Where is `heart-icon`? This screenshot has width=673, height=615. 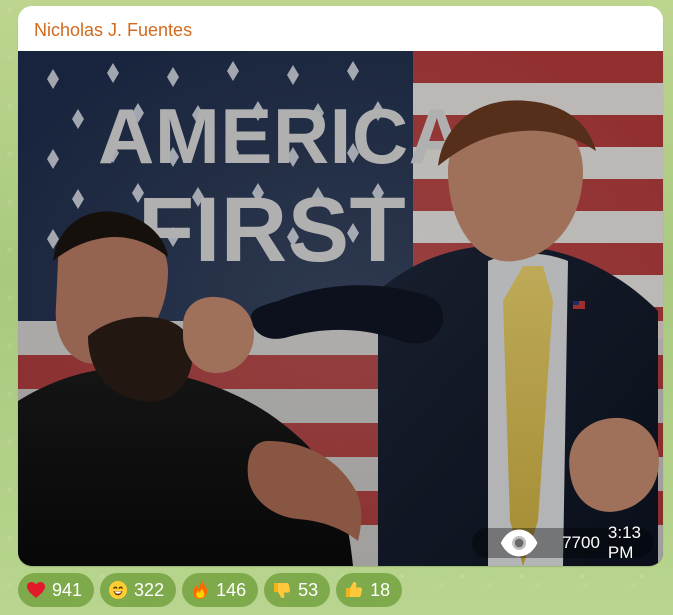 heart-icon is located at coordinates (36, 590).